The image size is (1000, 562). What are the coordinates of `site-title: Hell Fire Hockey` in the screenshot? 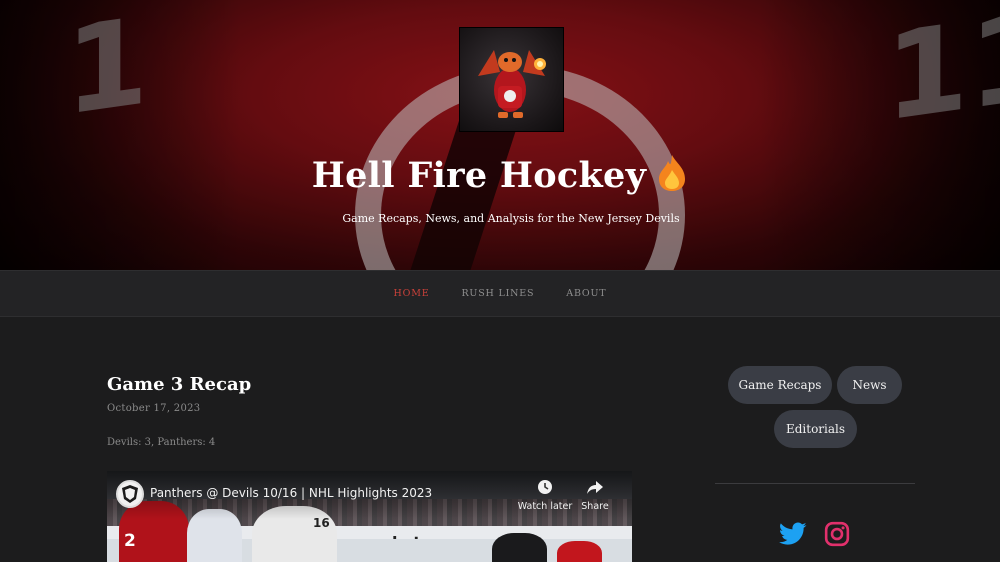 It's located at (500, 177).